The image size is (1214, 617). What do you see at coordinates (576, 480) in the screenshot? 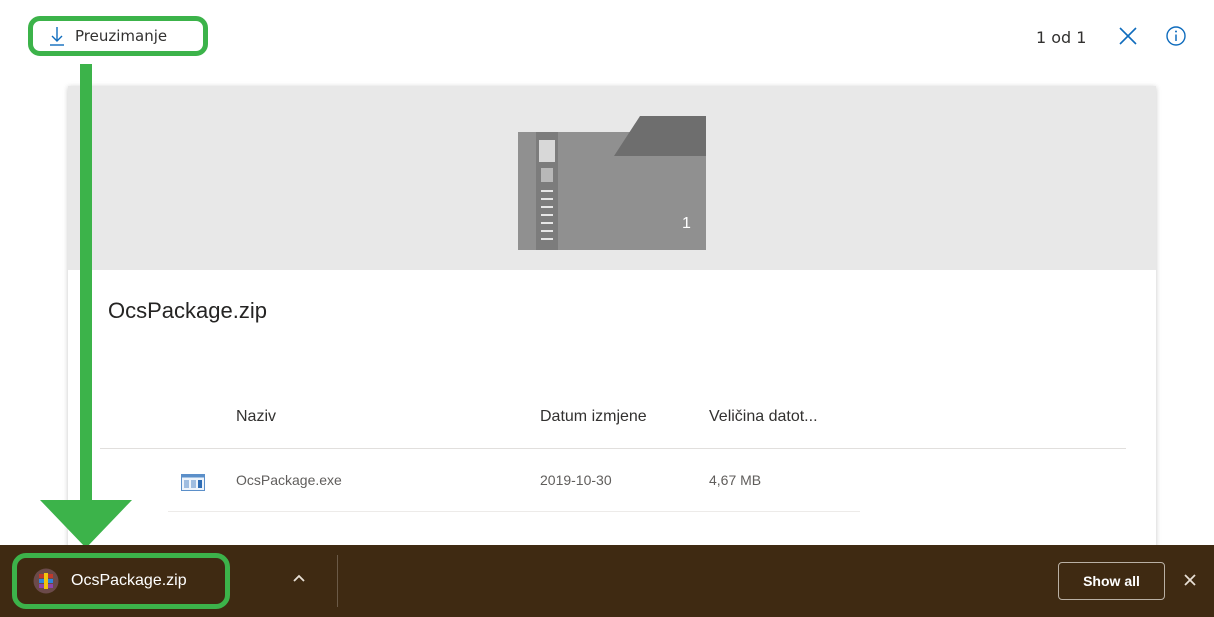
I see `file-row-modified: 2019-10-30` at bounding box center [576, 480].